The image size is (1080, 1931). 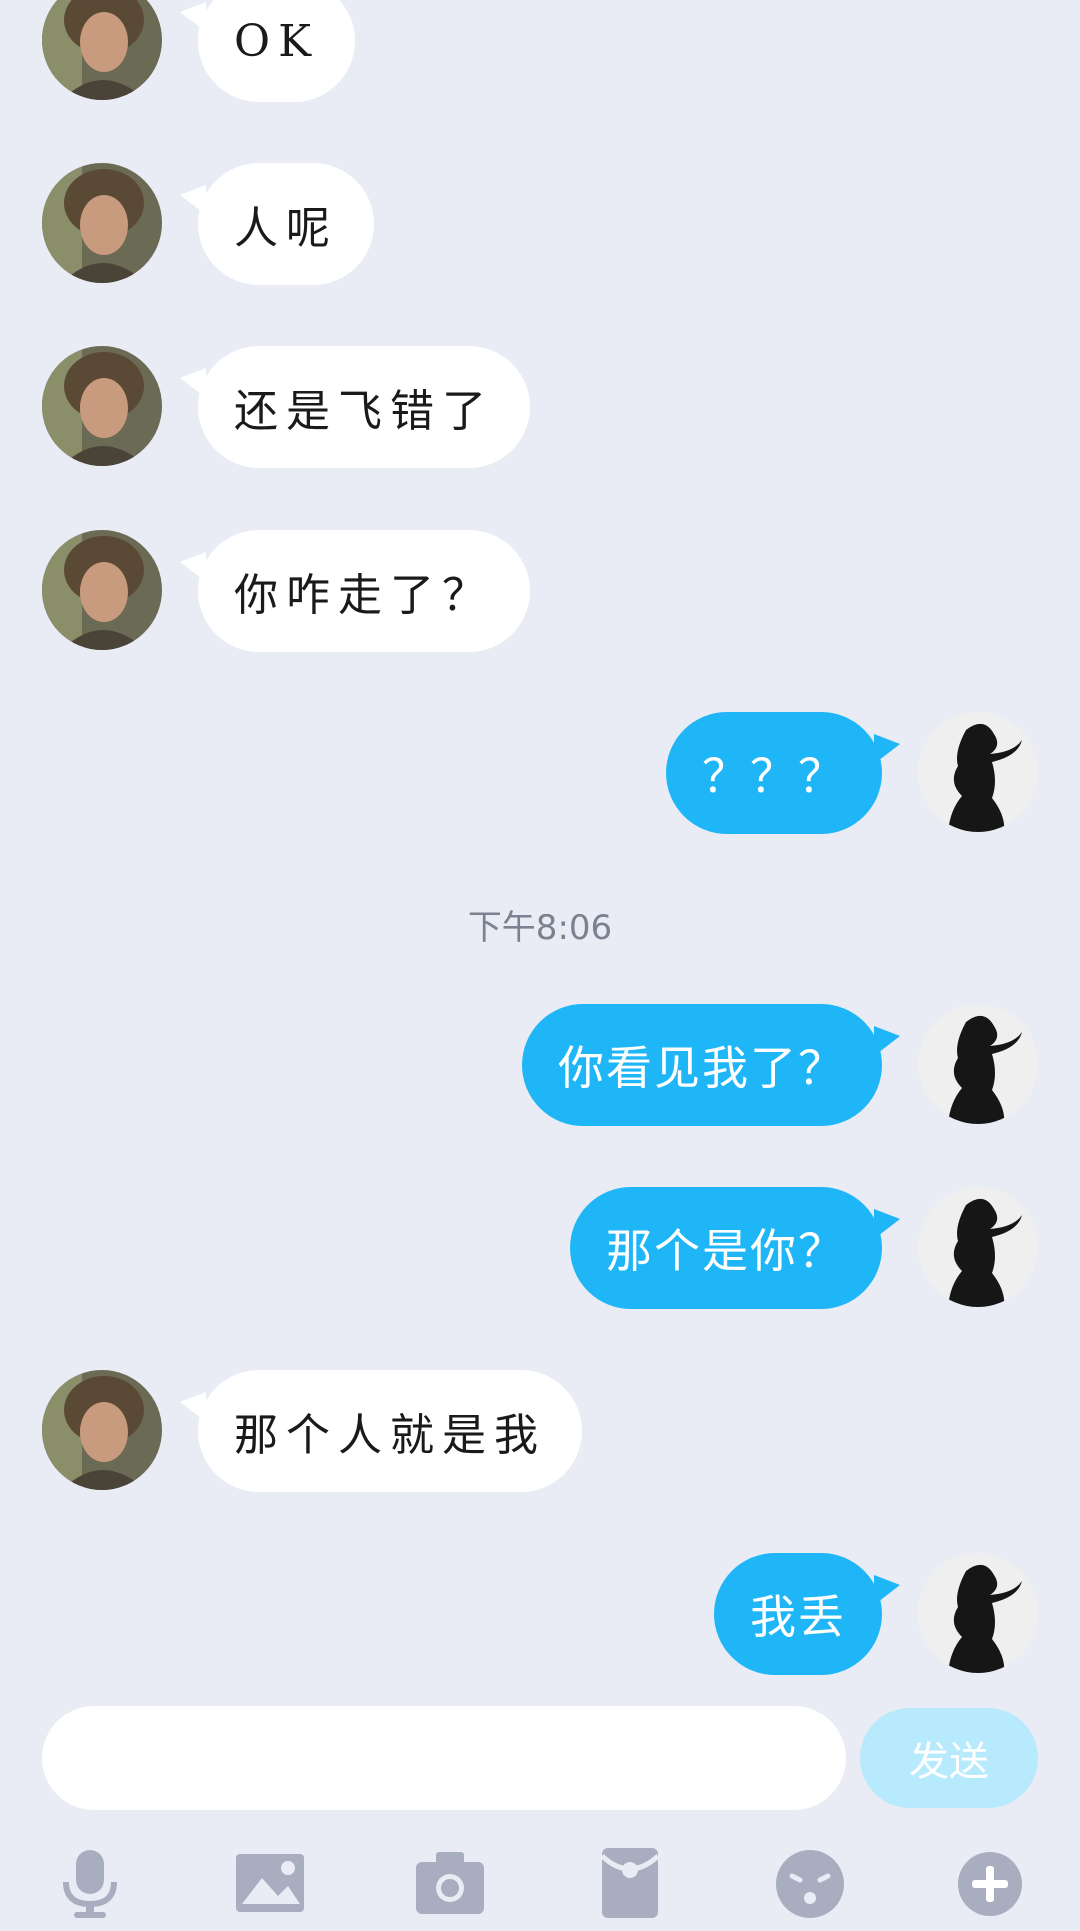 What do you see at coordinates (540, 407) in the screenshot?
I see `message-row-incoming: 还是飞错了` at bounding box center [540, 407].